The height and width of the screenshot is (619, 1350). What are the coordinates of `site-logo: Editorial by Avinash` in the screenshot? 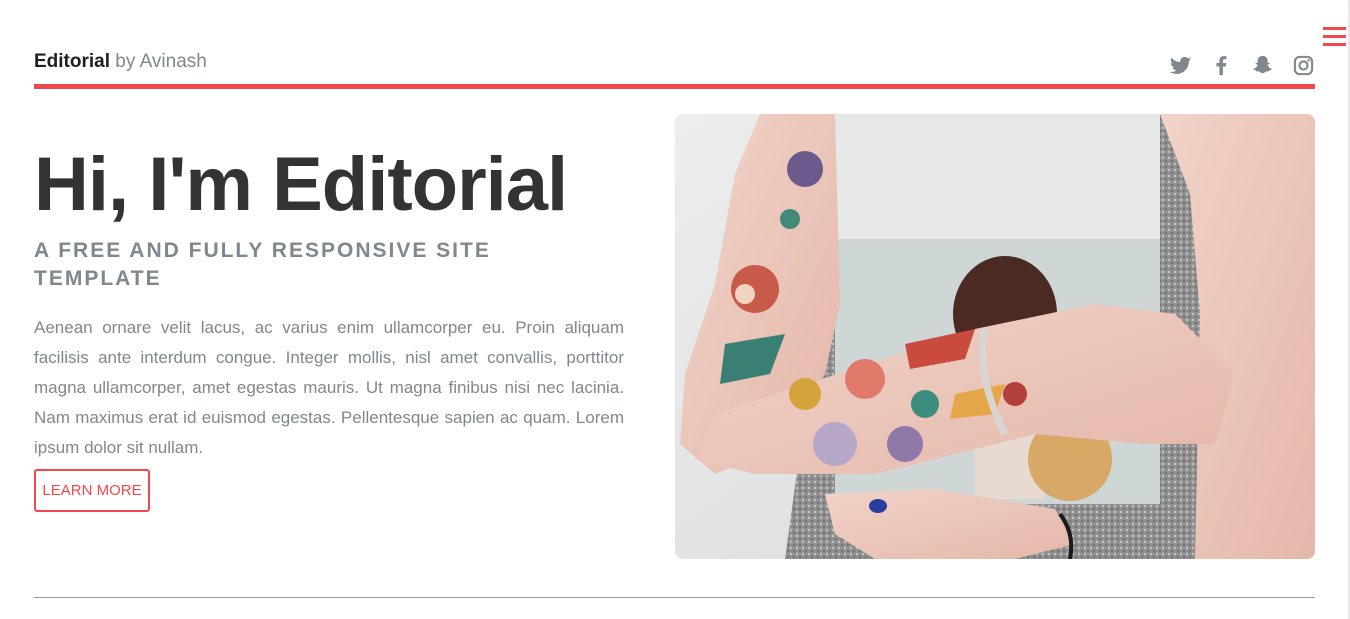 It's located at (120, 62).